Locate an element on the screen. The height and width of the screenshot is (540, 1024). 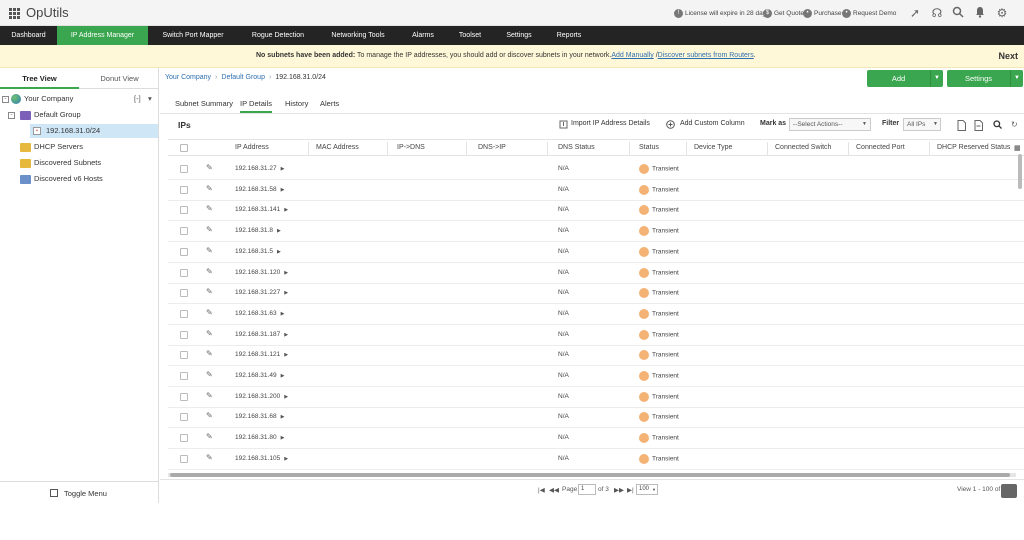
search-icon is located at coordinates (997, 125).